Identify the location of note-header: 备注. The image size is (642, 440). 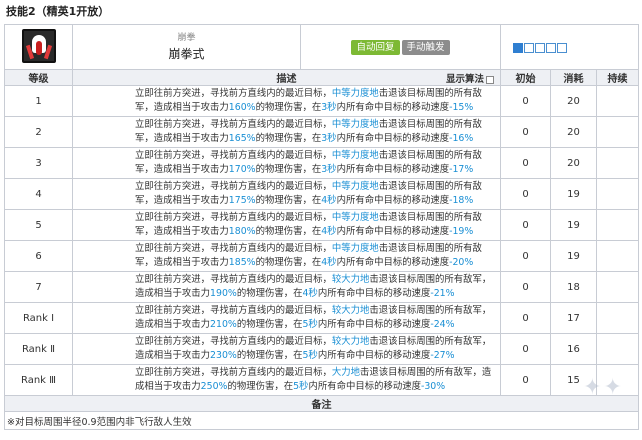
(321, 403).